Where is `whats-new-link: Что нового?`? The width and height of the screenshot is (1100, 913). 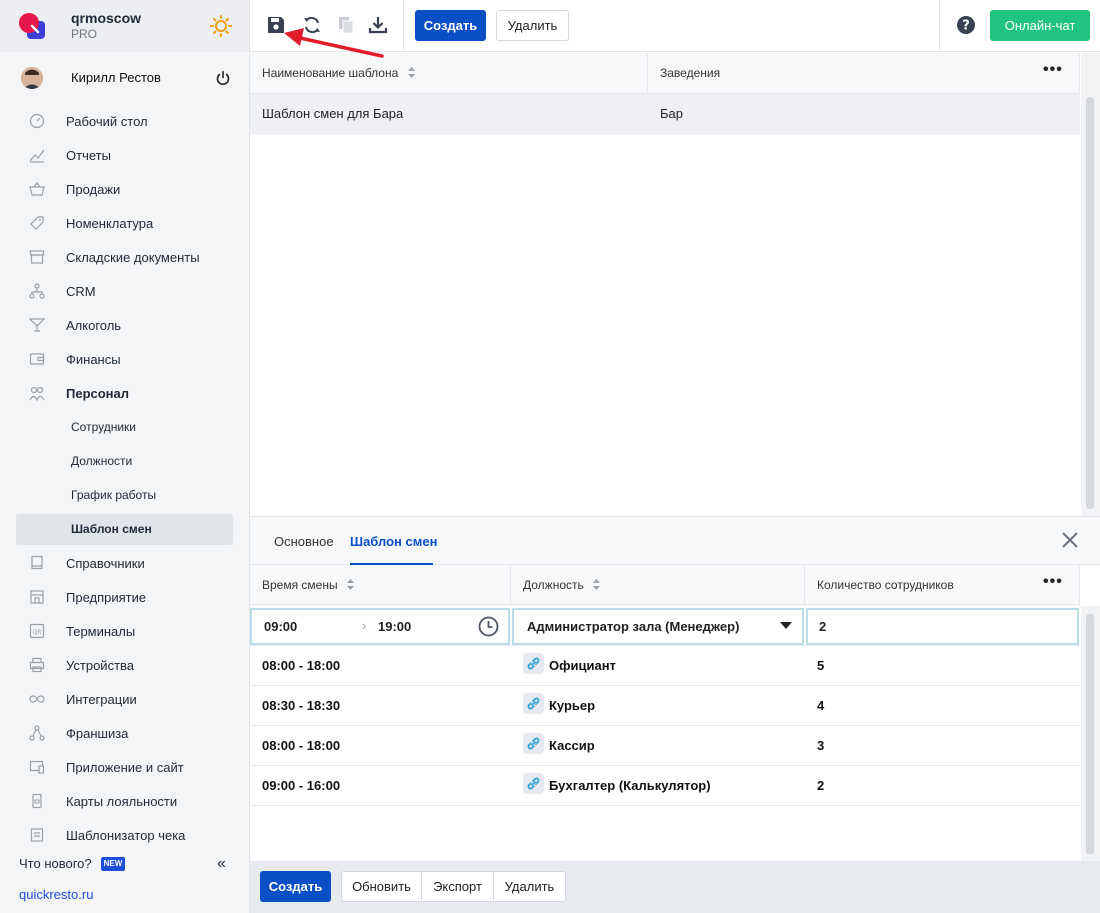 whats-new-link: Что нового? is located at coordinates (55, 863).